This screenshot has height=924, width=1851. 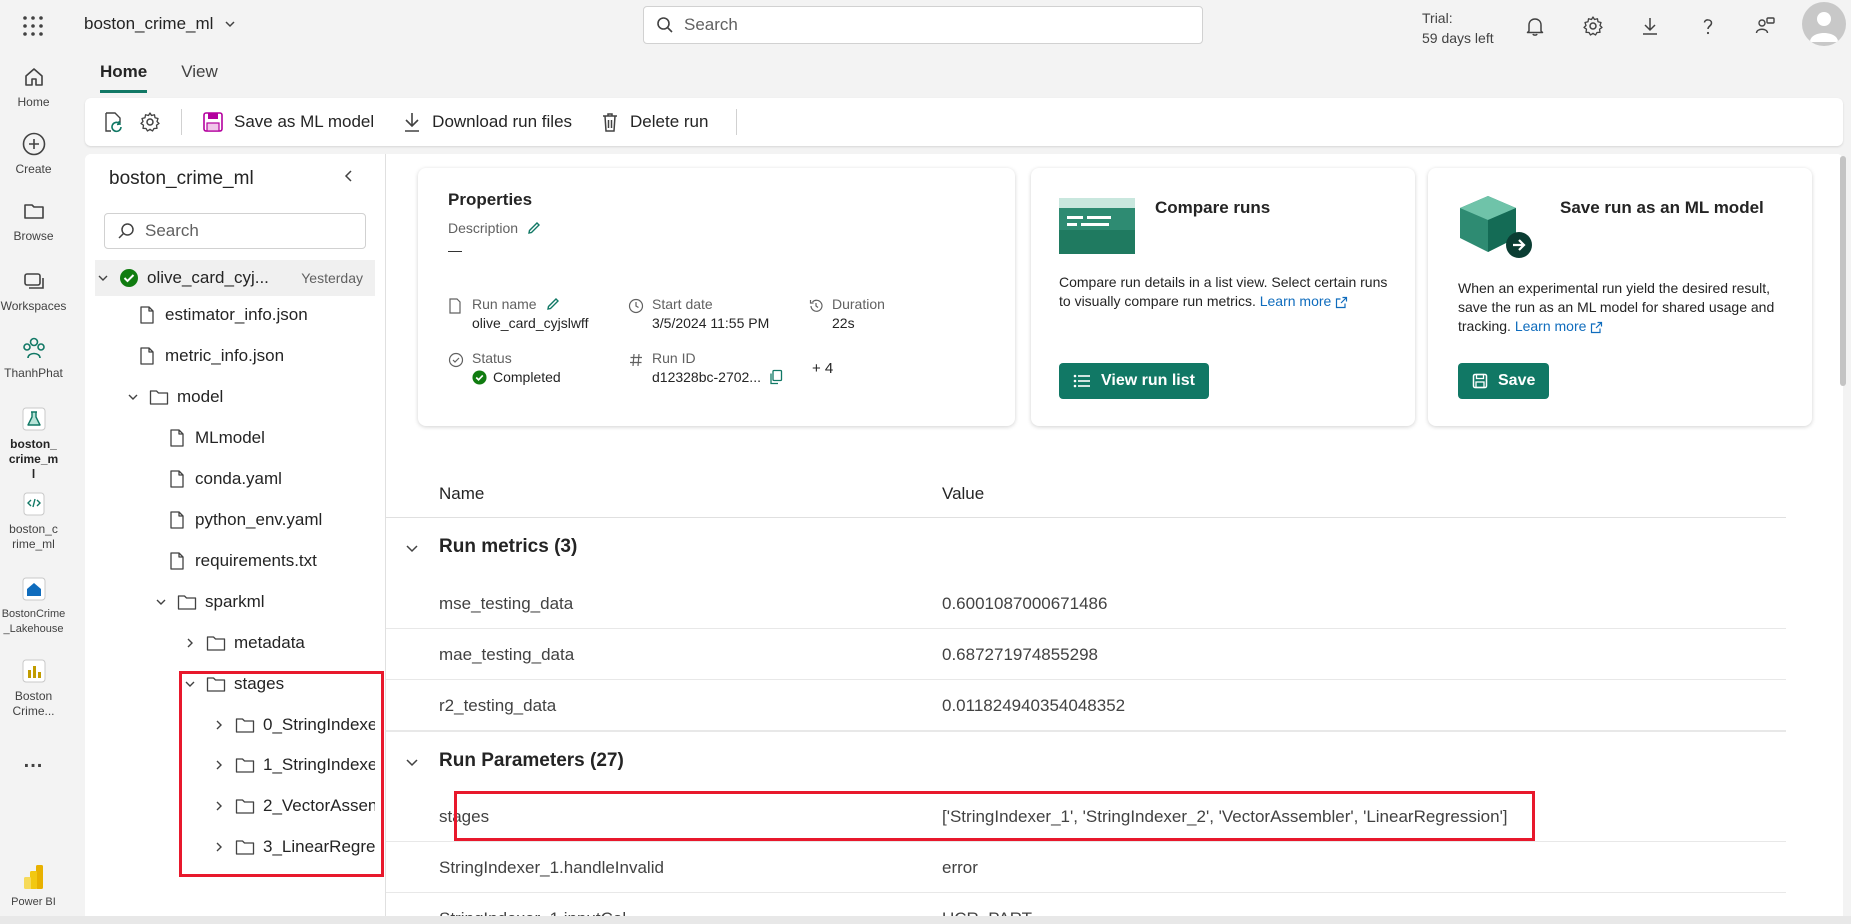 What do you see at coordinates (181, 178) in the screenshot?
I see `explorer-title: boston_crime_ml` at bounding box center [181, 178].